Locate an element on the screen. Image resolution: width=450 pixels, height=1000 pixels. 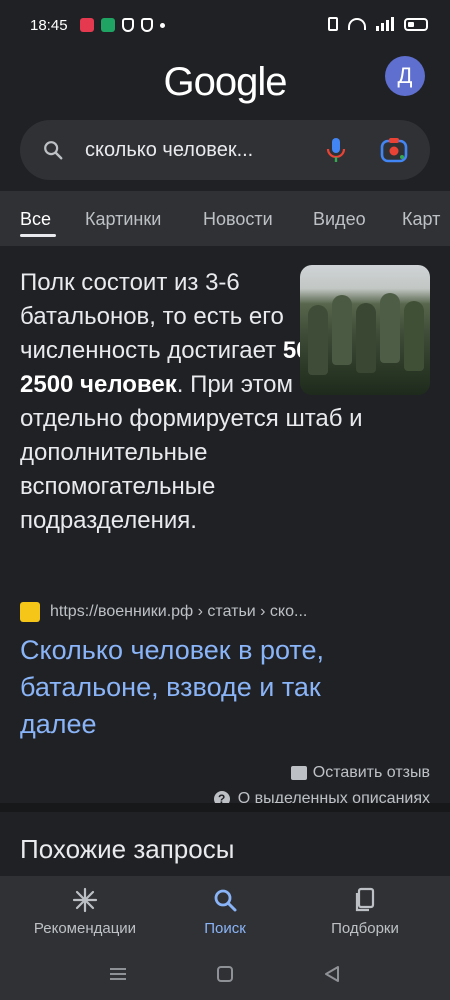
tab-news: Новости is located at coordinates (238, 219).